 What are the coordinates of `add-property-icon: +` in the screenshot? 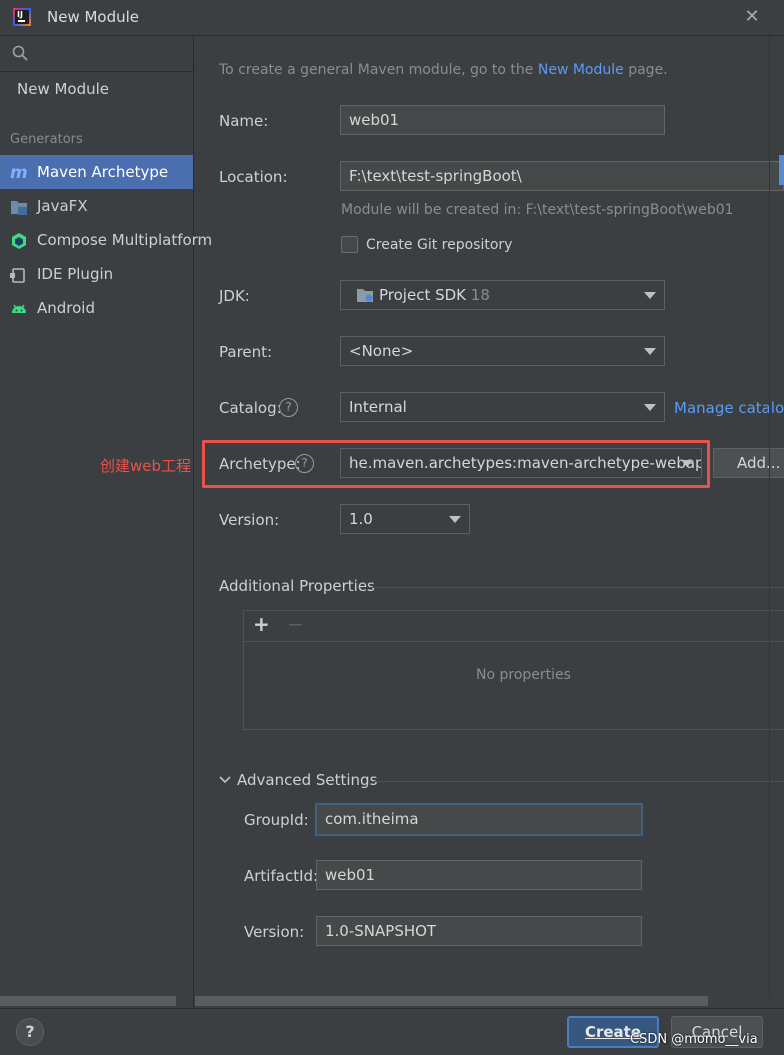 It's located at (261, 624).